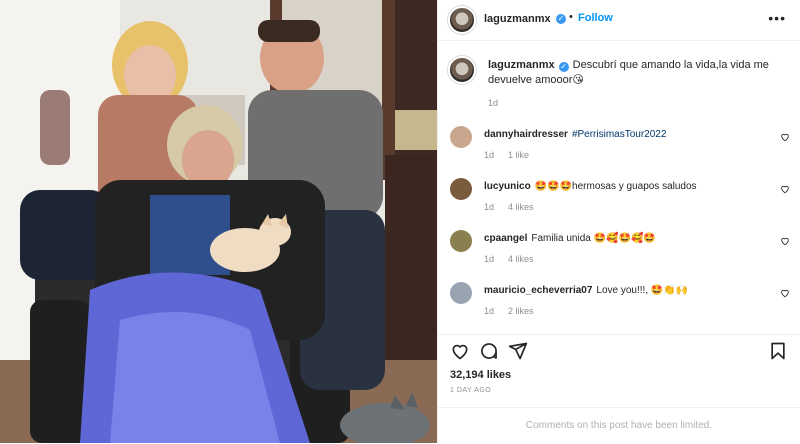 This screenshot has height=444, width=800. Describe the element at coordinates (462, 20) in the screenshot. I see `author-avatar` at that location.